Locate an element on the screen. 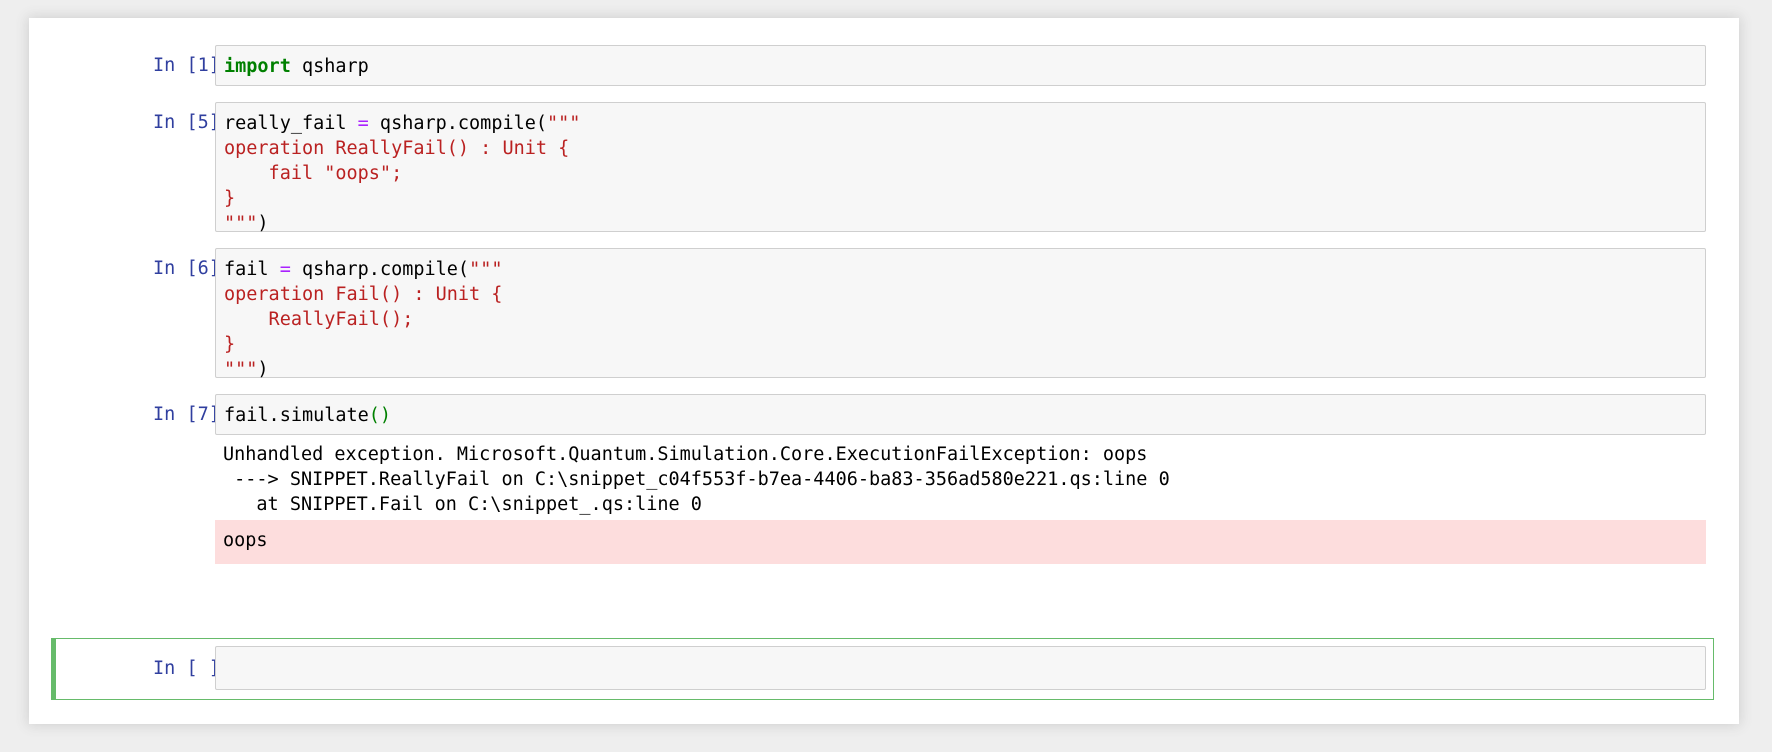 This screenshot has height=752, width=1772. stderr-text: oops is located at coordinates (245, 540).